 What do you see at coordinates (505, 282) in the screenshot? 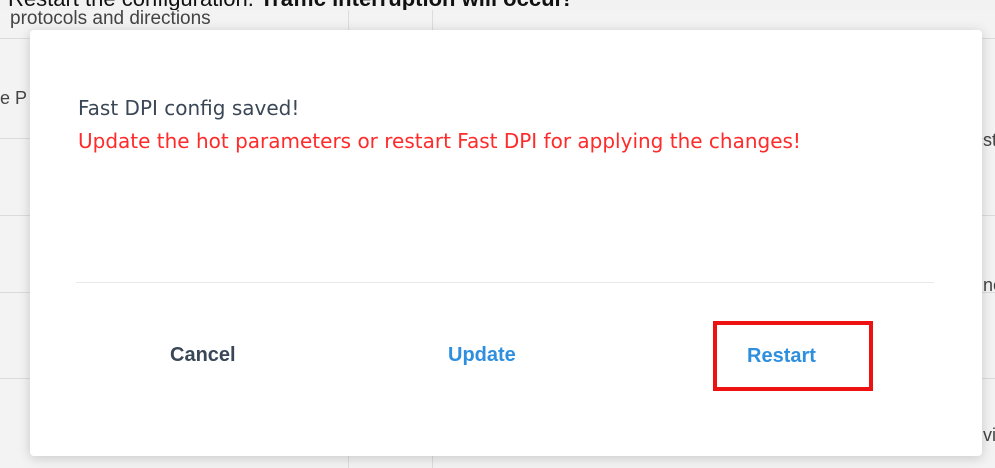
I see `dialog-divider` at bounding box center [505, 282].